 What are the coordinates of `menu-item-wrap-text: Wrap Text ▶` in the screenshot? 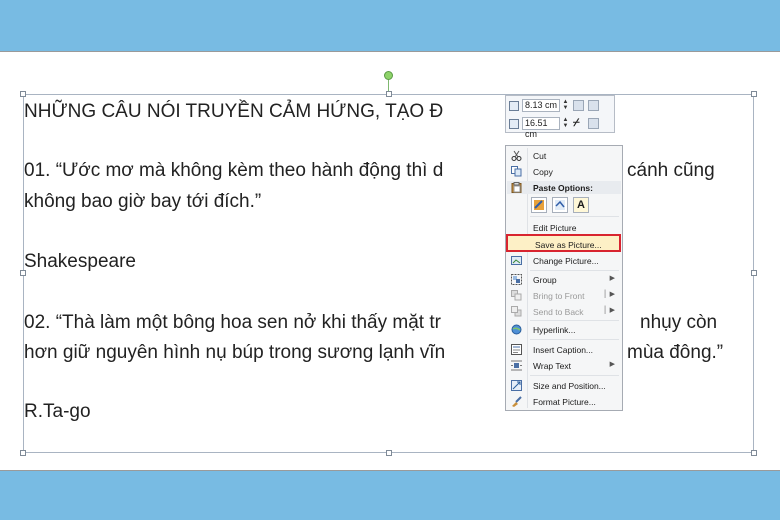 It's located at (564, 365).